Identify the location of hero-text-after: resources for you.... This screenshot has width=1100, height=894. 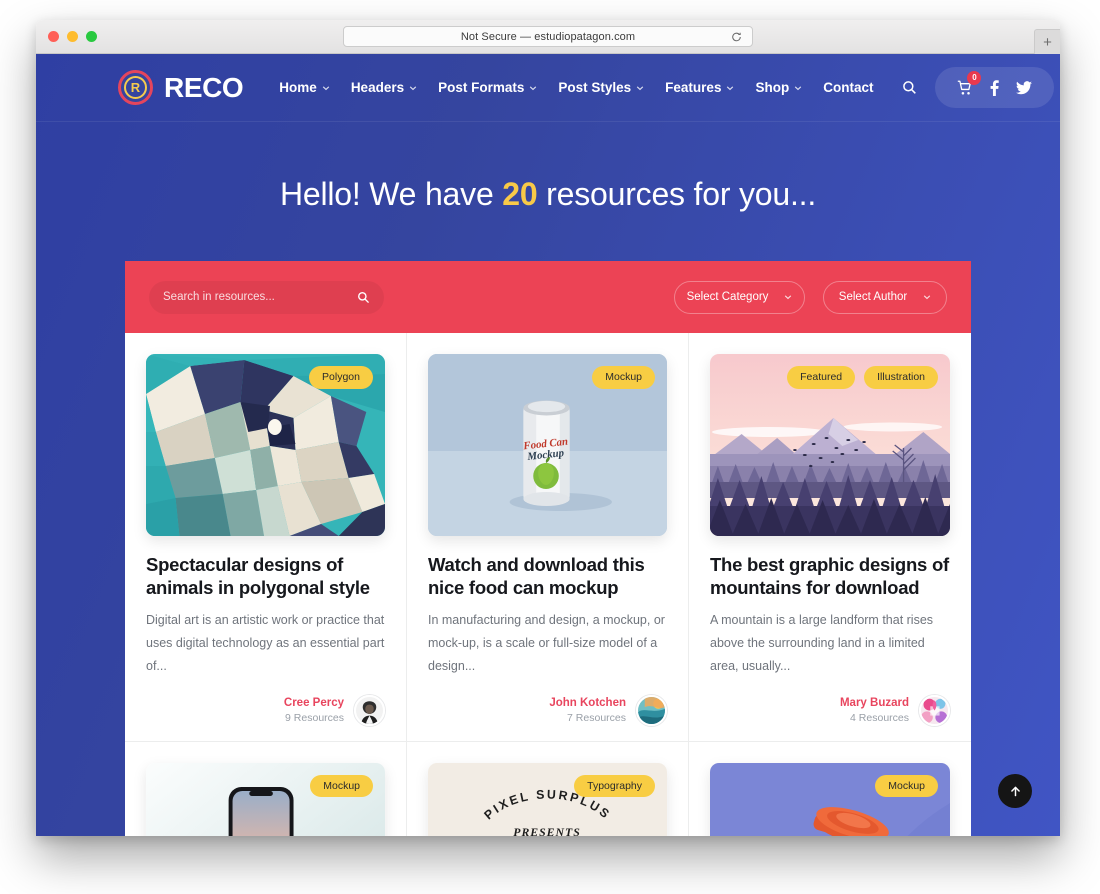
(677, 194).